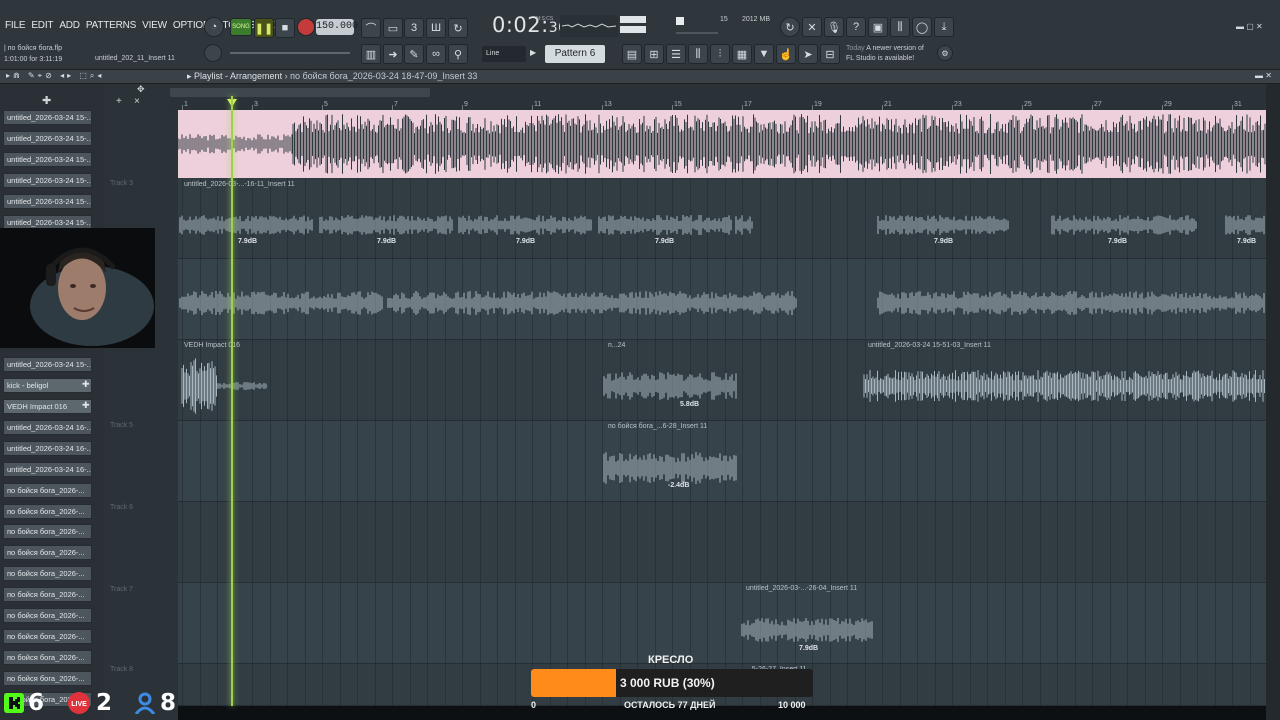 The width and height of the screenshot is (1280, 720). Describe the element at coordinates (393, 54) in the screenshot. I see `next-icon: ➜` at that location.